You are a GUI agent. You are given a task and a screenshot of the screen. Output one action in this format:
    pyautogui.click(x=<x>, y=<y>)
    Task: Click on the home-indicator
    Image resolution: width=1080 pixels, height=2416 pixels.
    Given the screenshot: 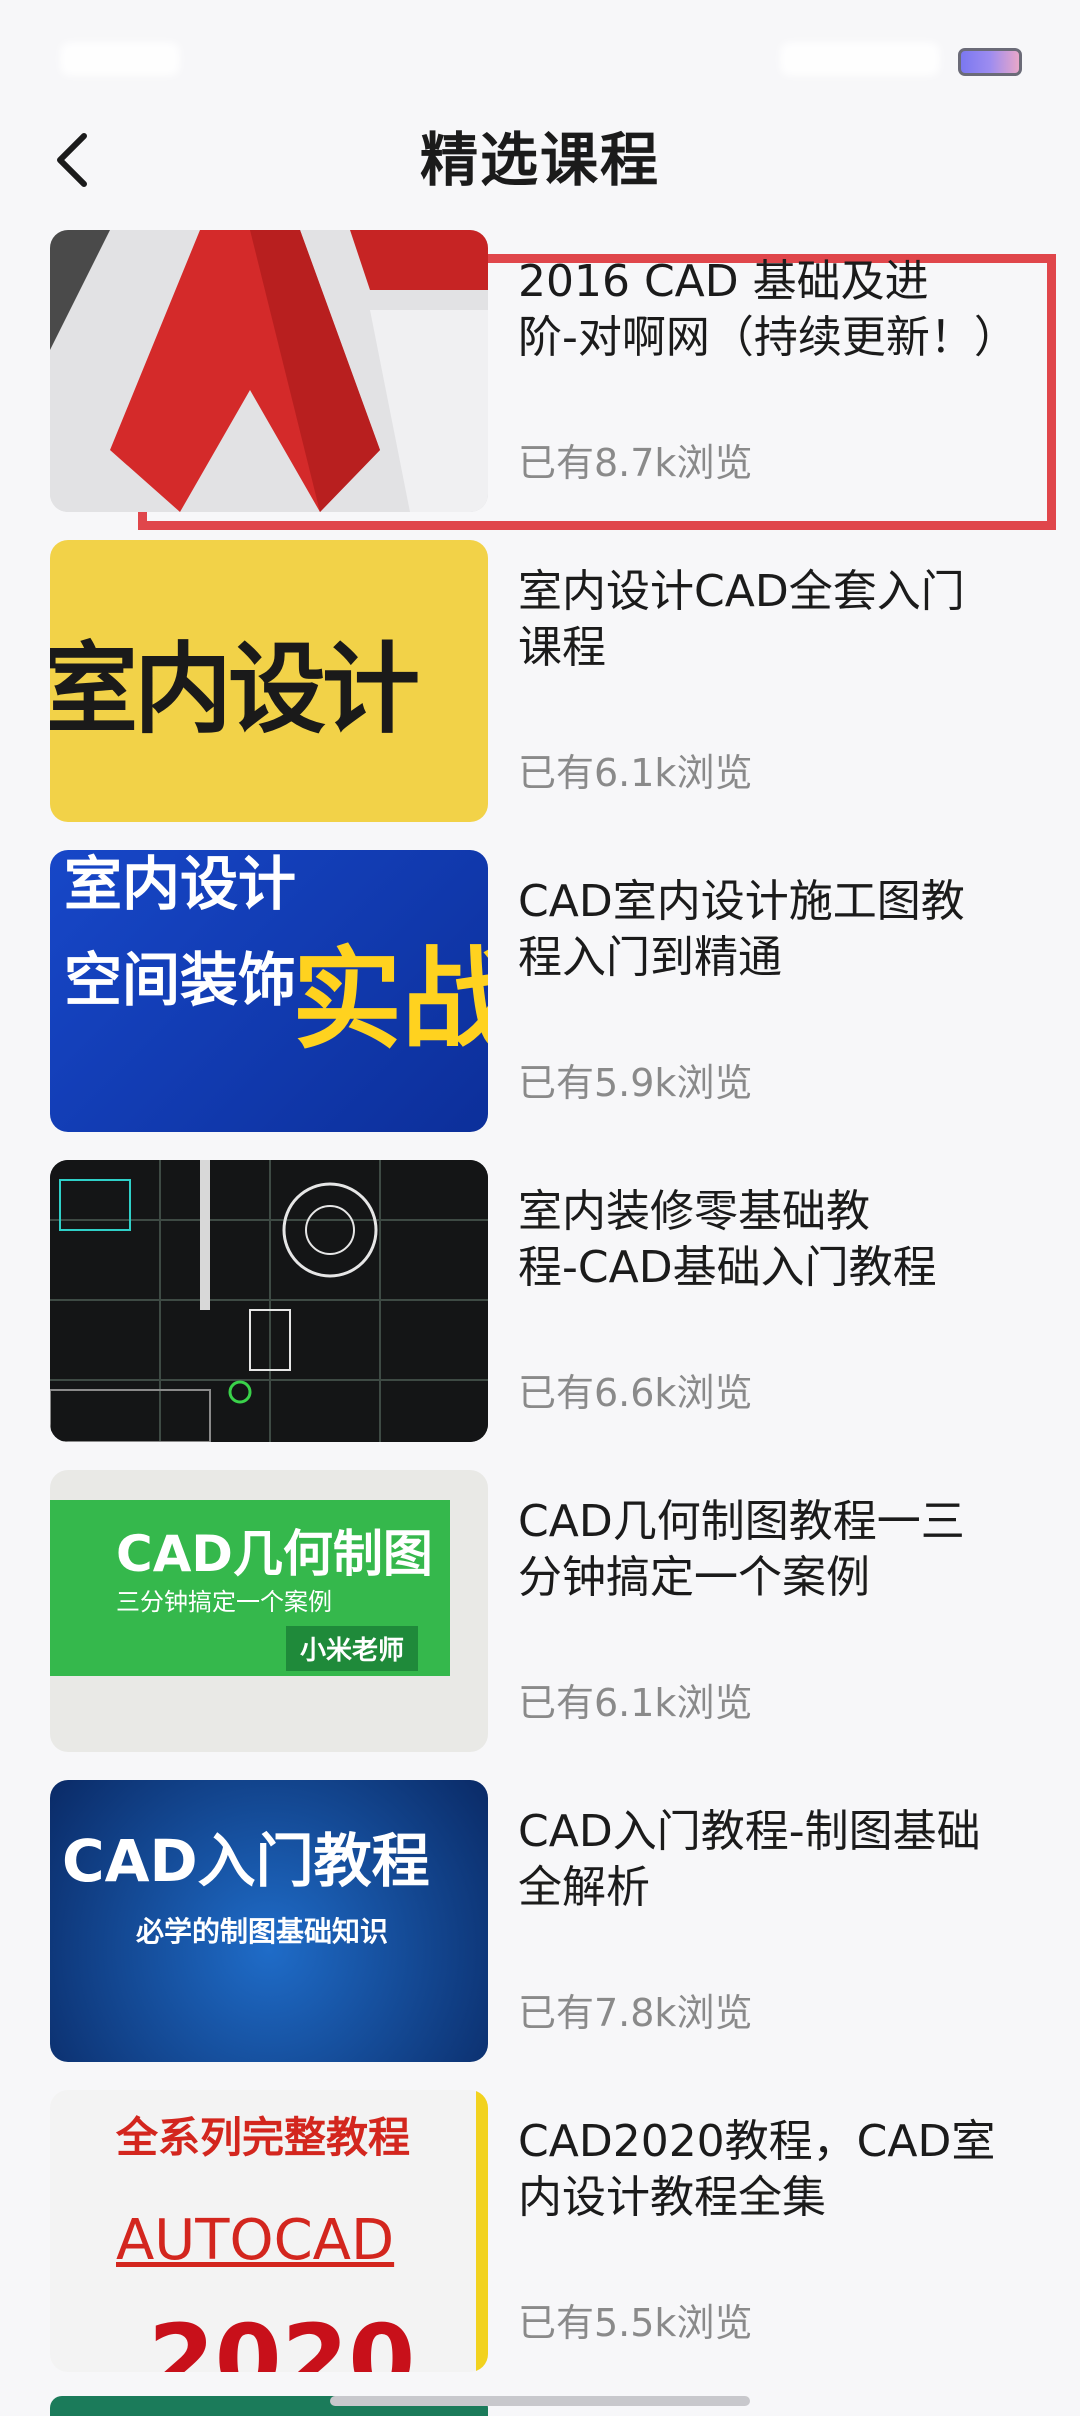 What is the action you would take?
    pyautogui.click(x=540, y=2401)
    